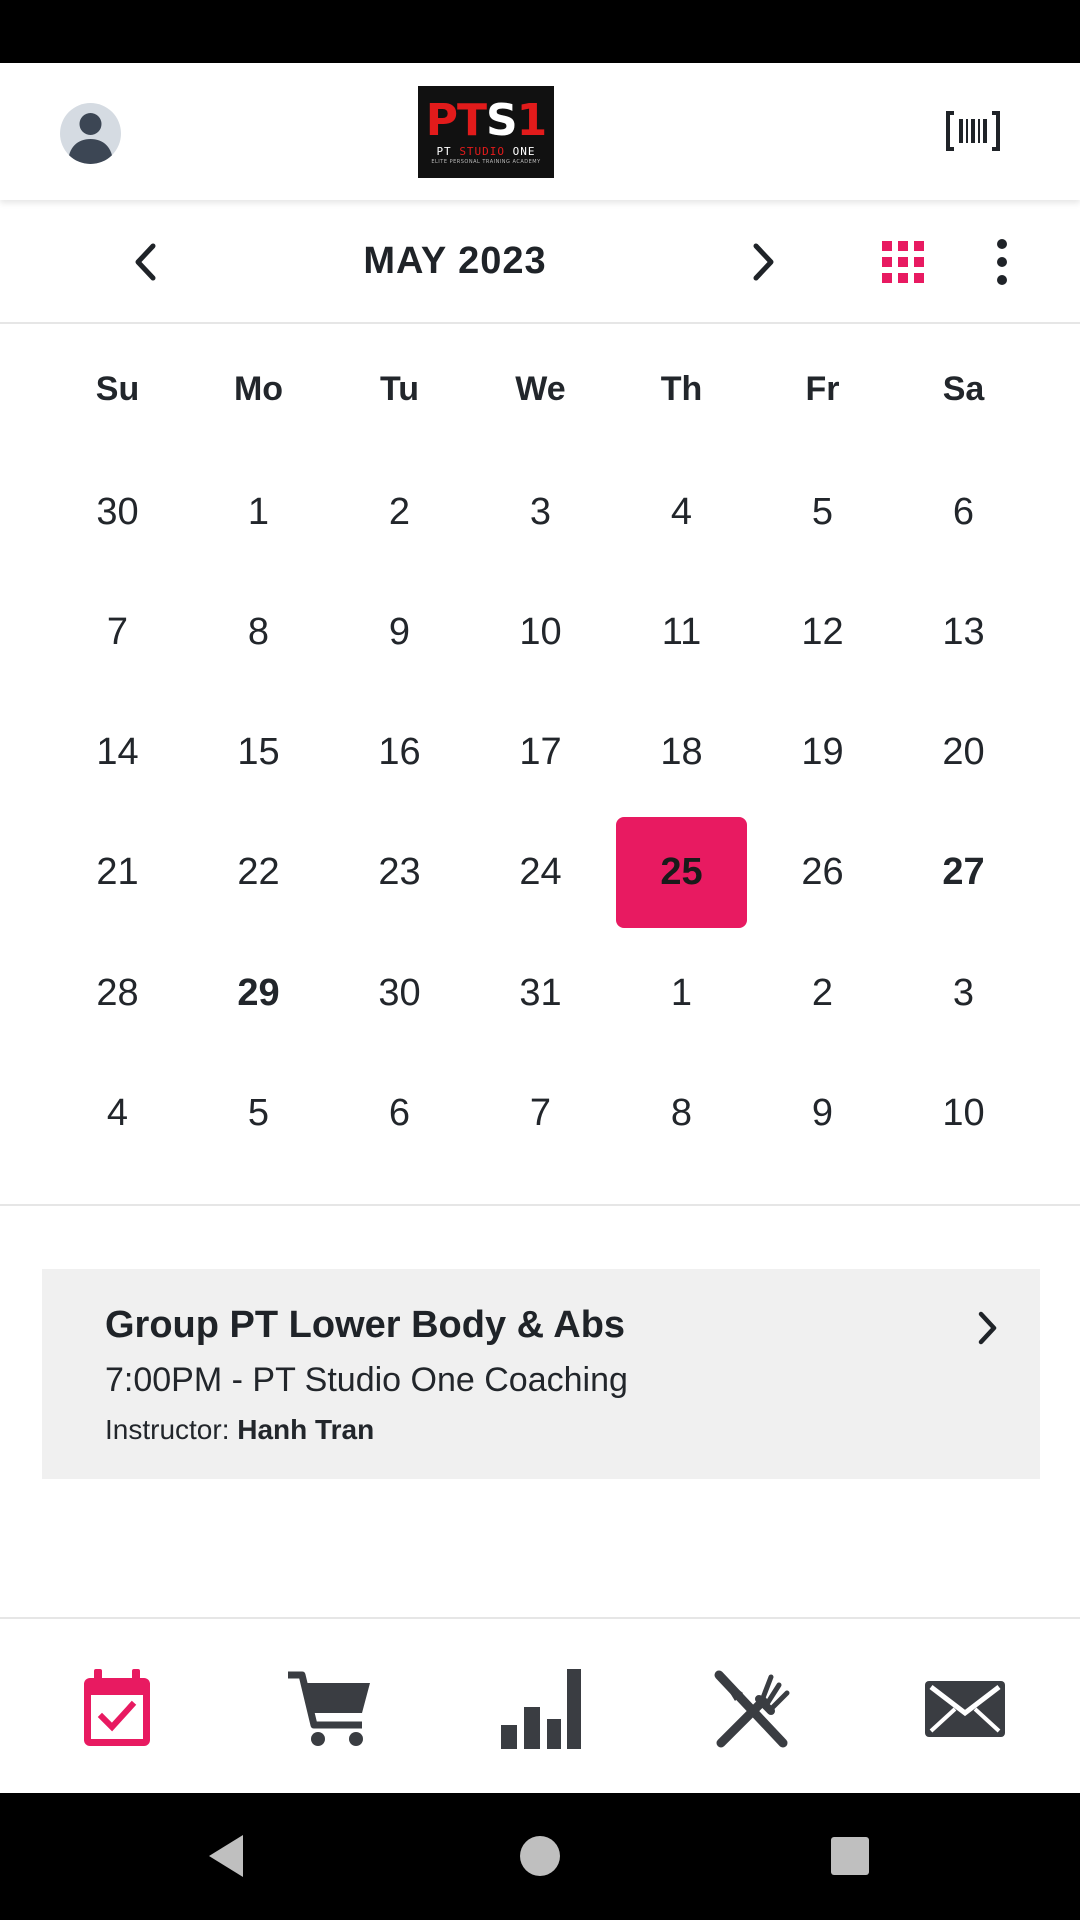  What do you see at coordinates (486, 120) in the screenshot?
I see `logo-mark: PTS1` at bounding box center [486, 120].